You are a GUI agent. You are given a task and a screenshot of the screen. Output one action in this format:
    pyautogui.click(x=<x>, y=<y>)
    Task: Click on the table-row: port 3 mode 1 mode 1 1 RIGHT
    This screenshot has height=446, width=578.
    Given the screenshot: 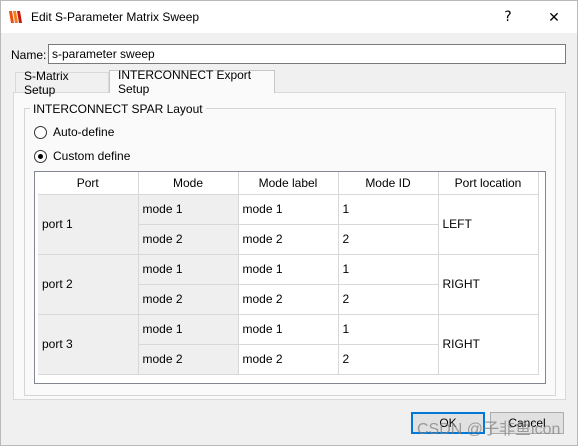 What is the action you would take?
    pyautogui.click(x=288, y=344)
    